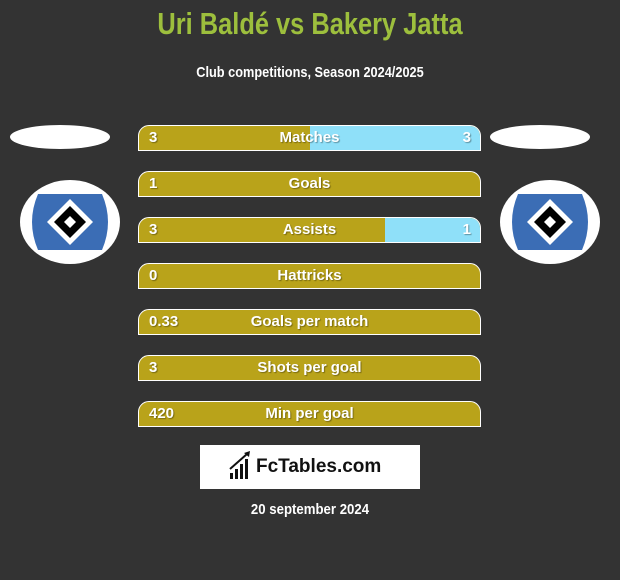  I want to click on stat-row-shots-per-goal: Shots per goal 3, so click(309, 368).